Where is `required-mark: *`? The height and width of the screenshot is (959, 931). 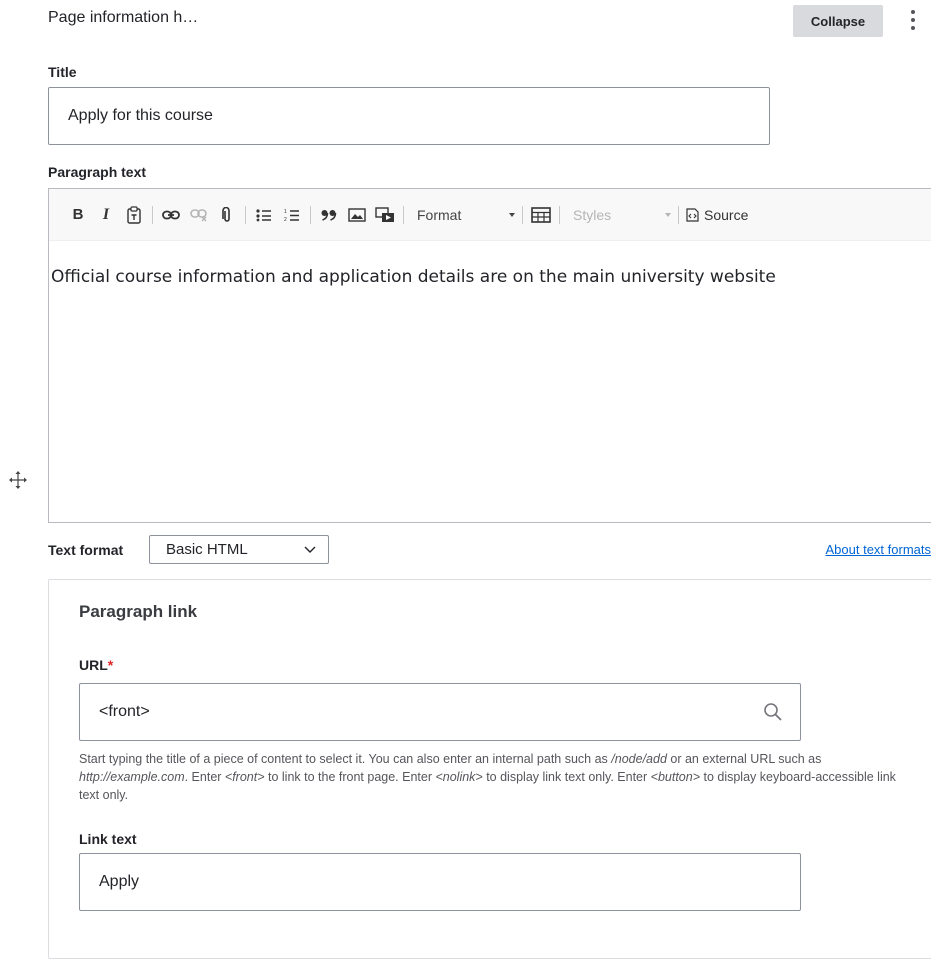 required-mark: * is located at coordinates (110, 665).